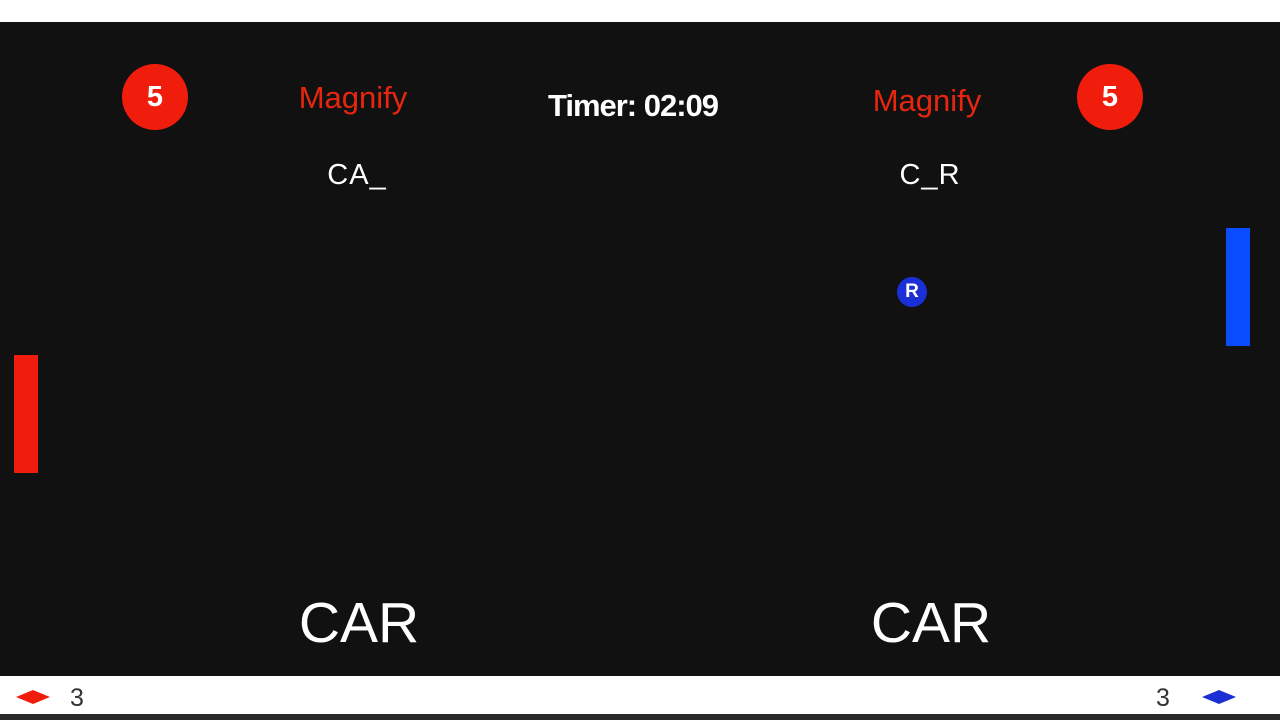  Describe the element at coordinates (927, 100) in the screenshot. I see `right-powerup-label: Magnify` at that location.